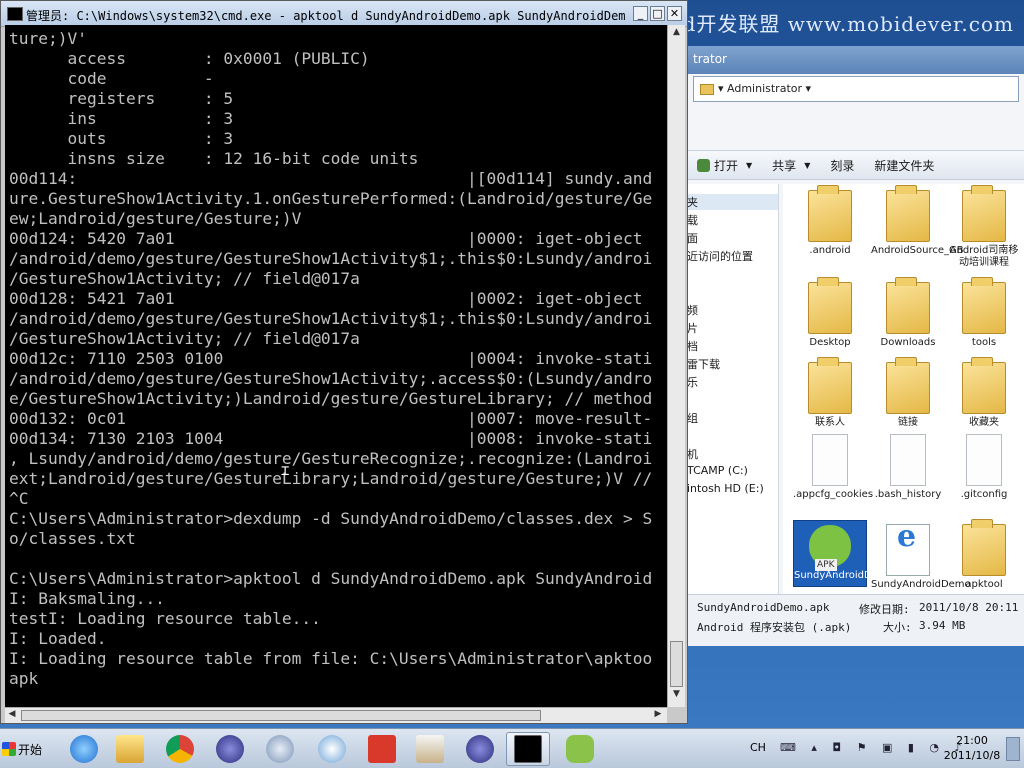  What do you see at coordinates (692, 328) in the screenshot?
I see `nav-item: 片` at bounding box center [692, 328].